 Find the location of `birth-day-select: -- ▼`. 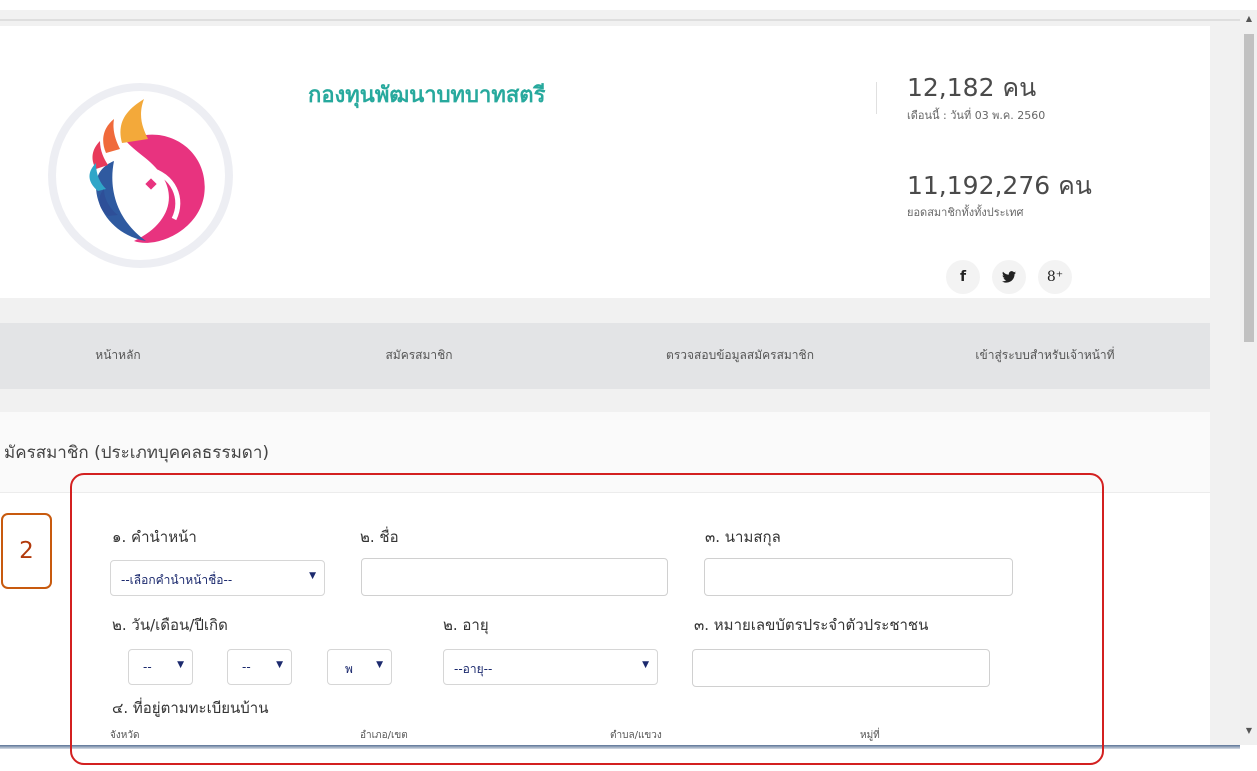

birth-day-select: -- ▼ is located at coordinates (160, 667).